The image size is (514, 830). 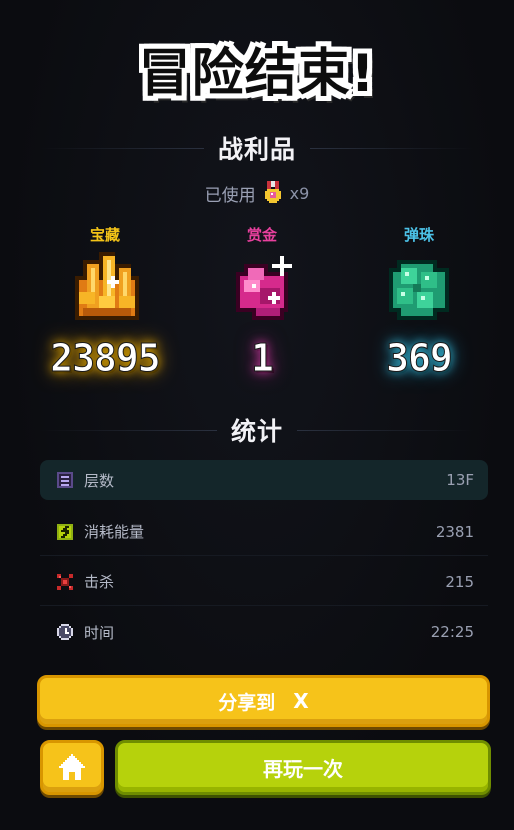 What do you see at coordinates (99, 582) in the screenshot?
I see `stat-label: 击杀` at bounding box center [99, 582].